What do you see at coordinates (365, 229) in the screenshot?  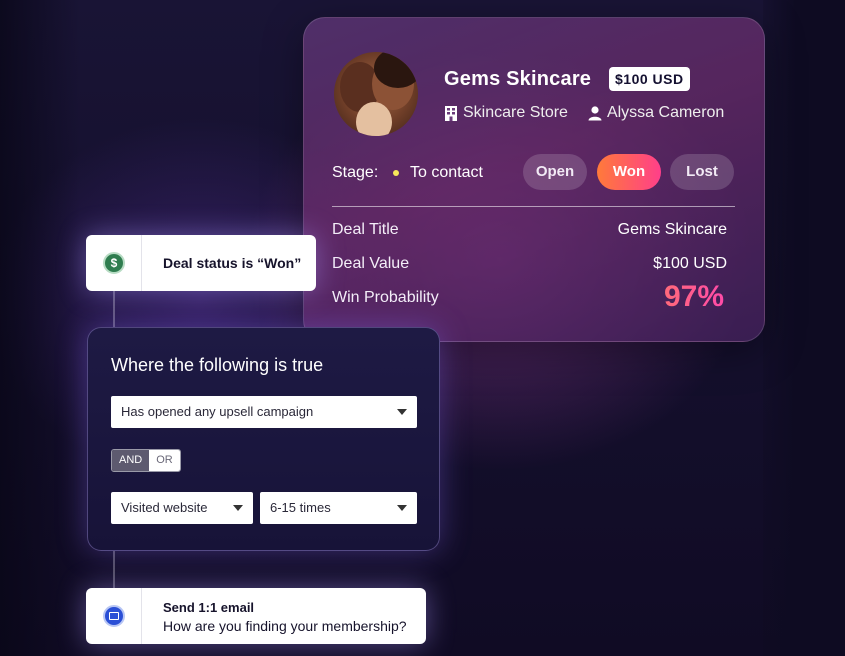 I see `deal-title-label: Deal Title` at bounding box center [365, 229].